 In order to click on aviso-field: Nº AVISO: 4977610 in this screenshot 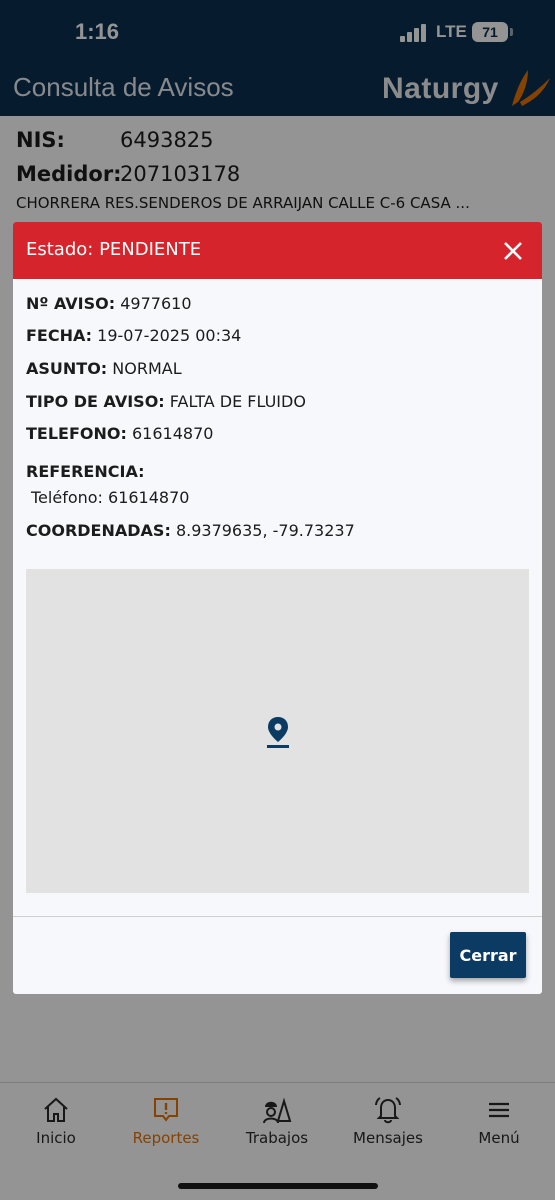, I will do `click(109, 303)`.